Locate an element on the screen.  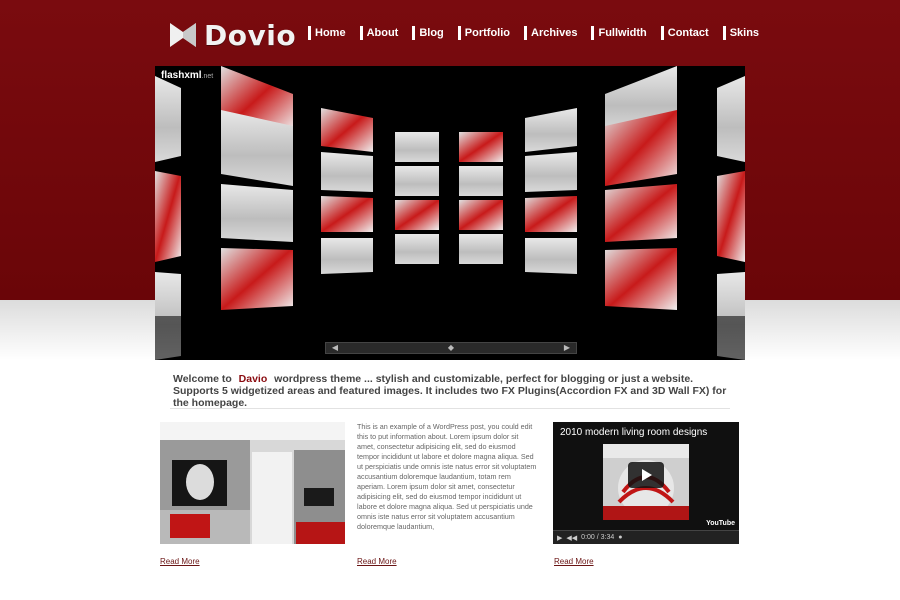
read-more-link-2: Read More is located at coordinates (377, 561).